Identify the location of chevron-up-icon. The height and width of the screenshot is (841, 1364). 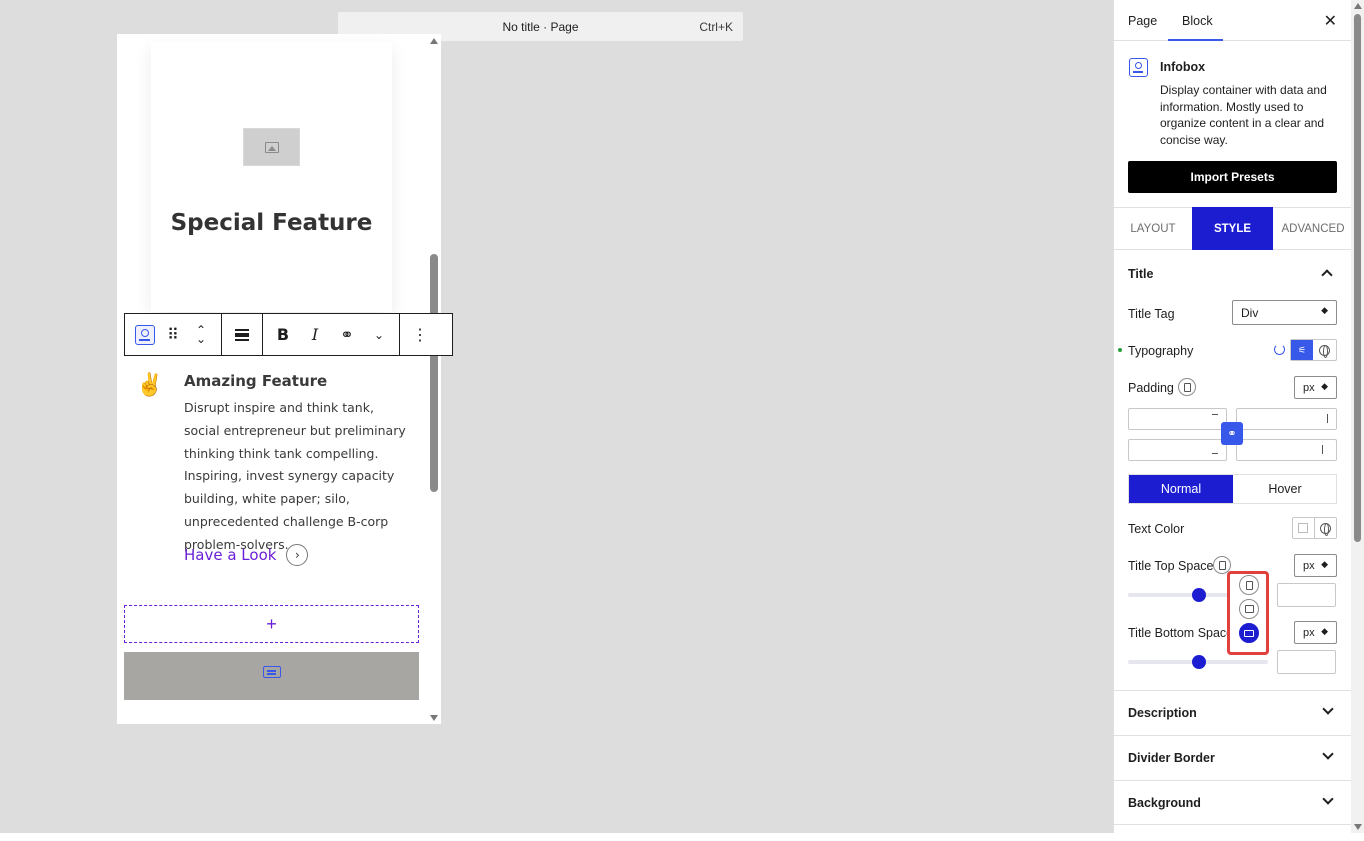
(1327, 275).